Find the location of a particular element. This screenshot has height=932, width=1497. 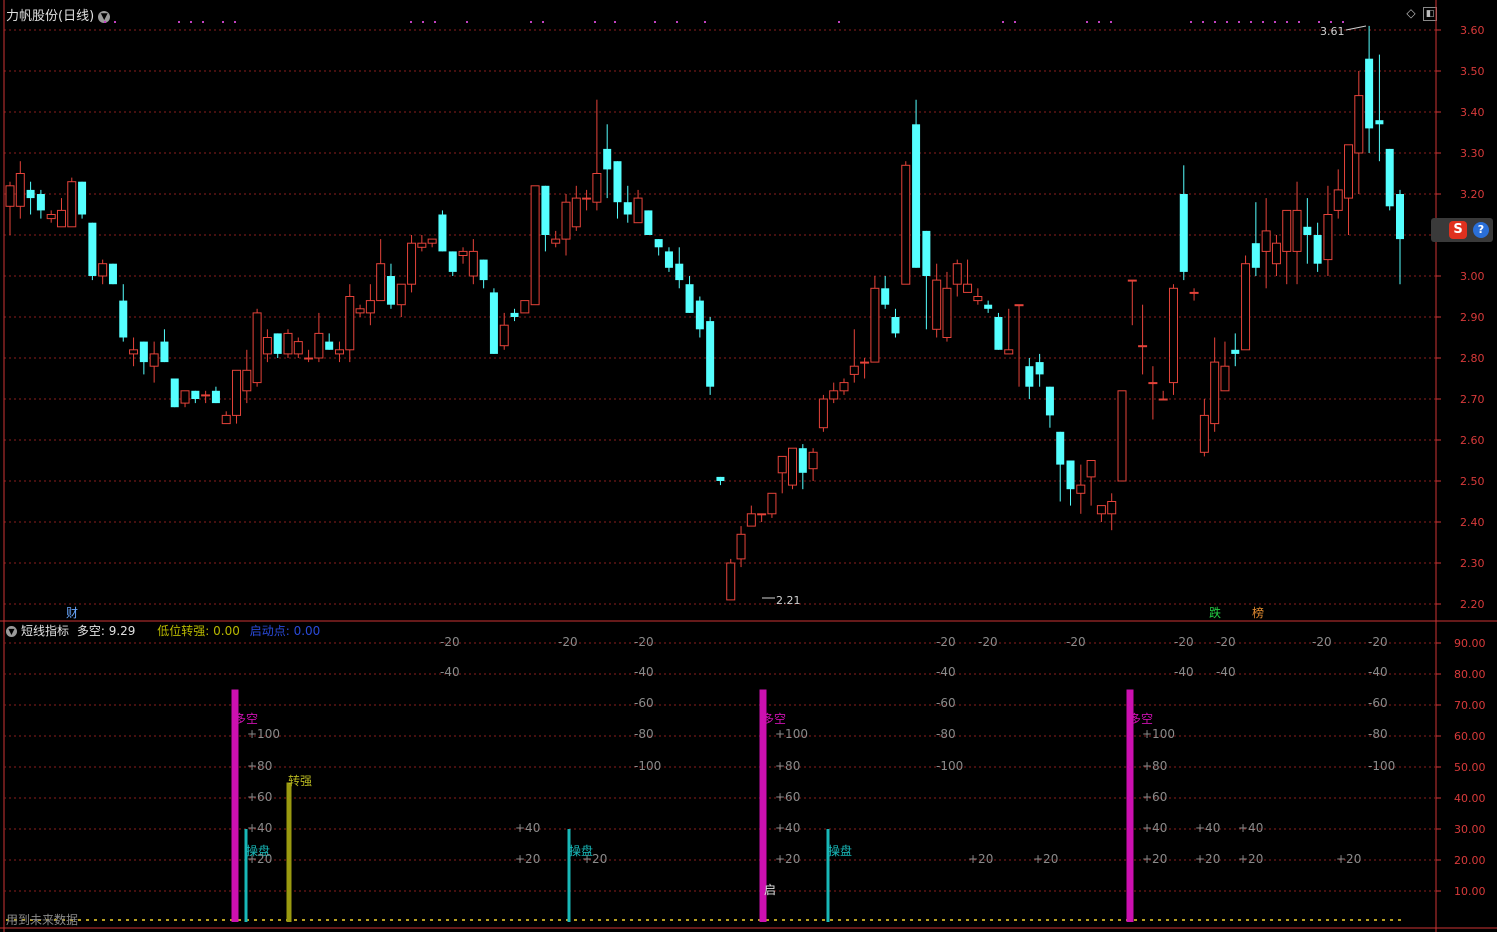

qidong-value: 0.00 is located at coordinates (307, 631).